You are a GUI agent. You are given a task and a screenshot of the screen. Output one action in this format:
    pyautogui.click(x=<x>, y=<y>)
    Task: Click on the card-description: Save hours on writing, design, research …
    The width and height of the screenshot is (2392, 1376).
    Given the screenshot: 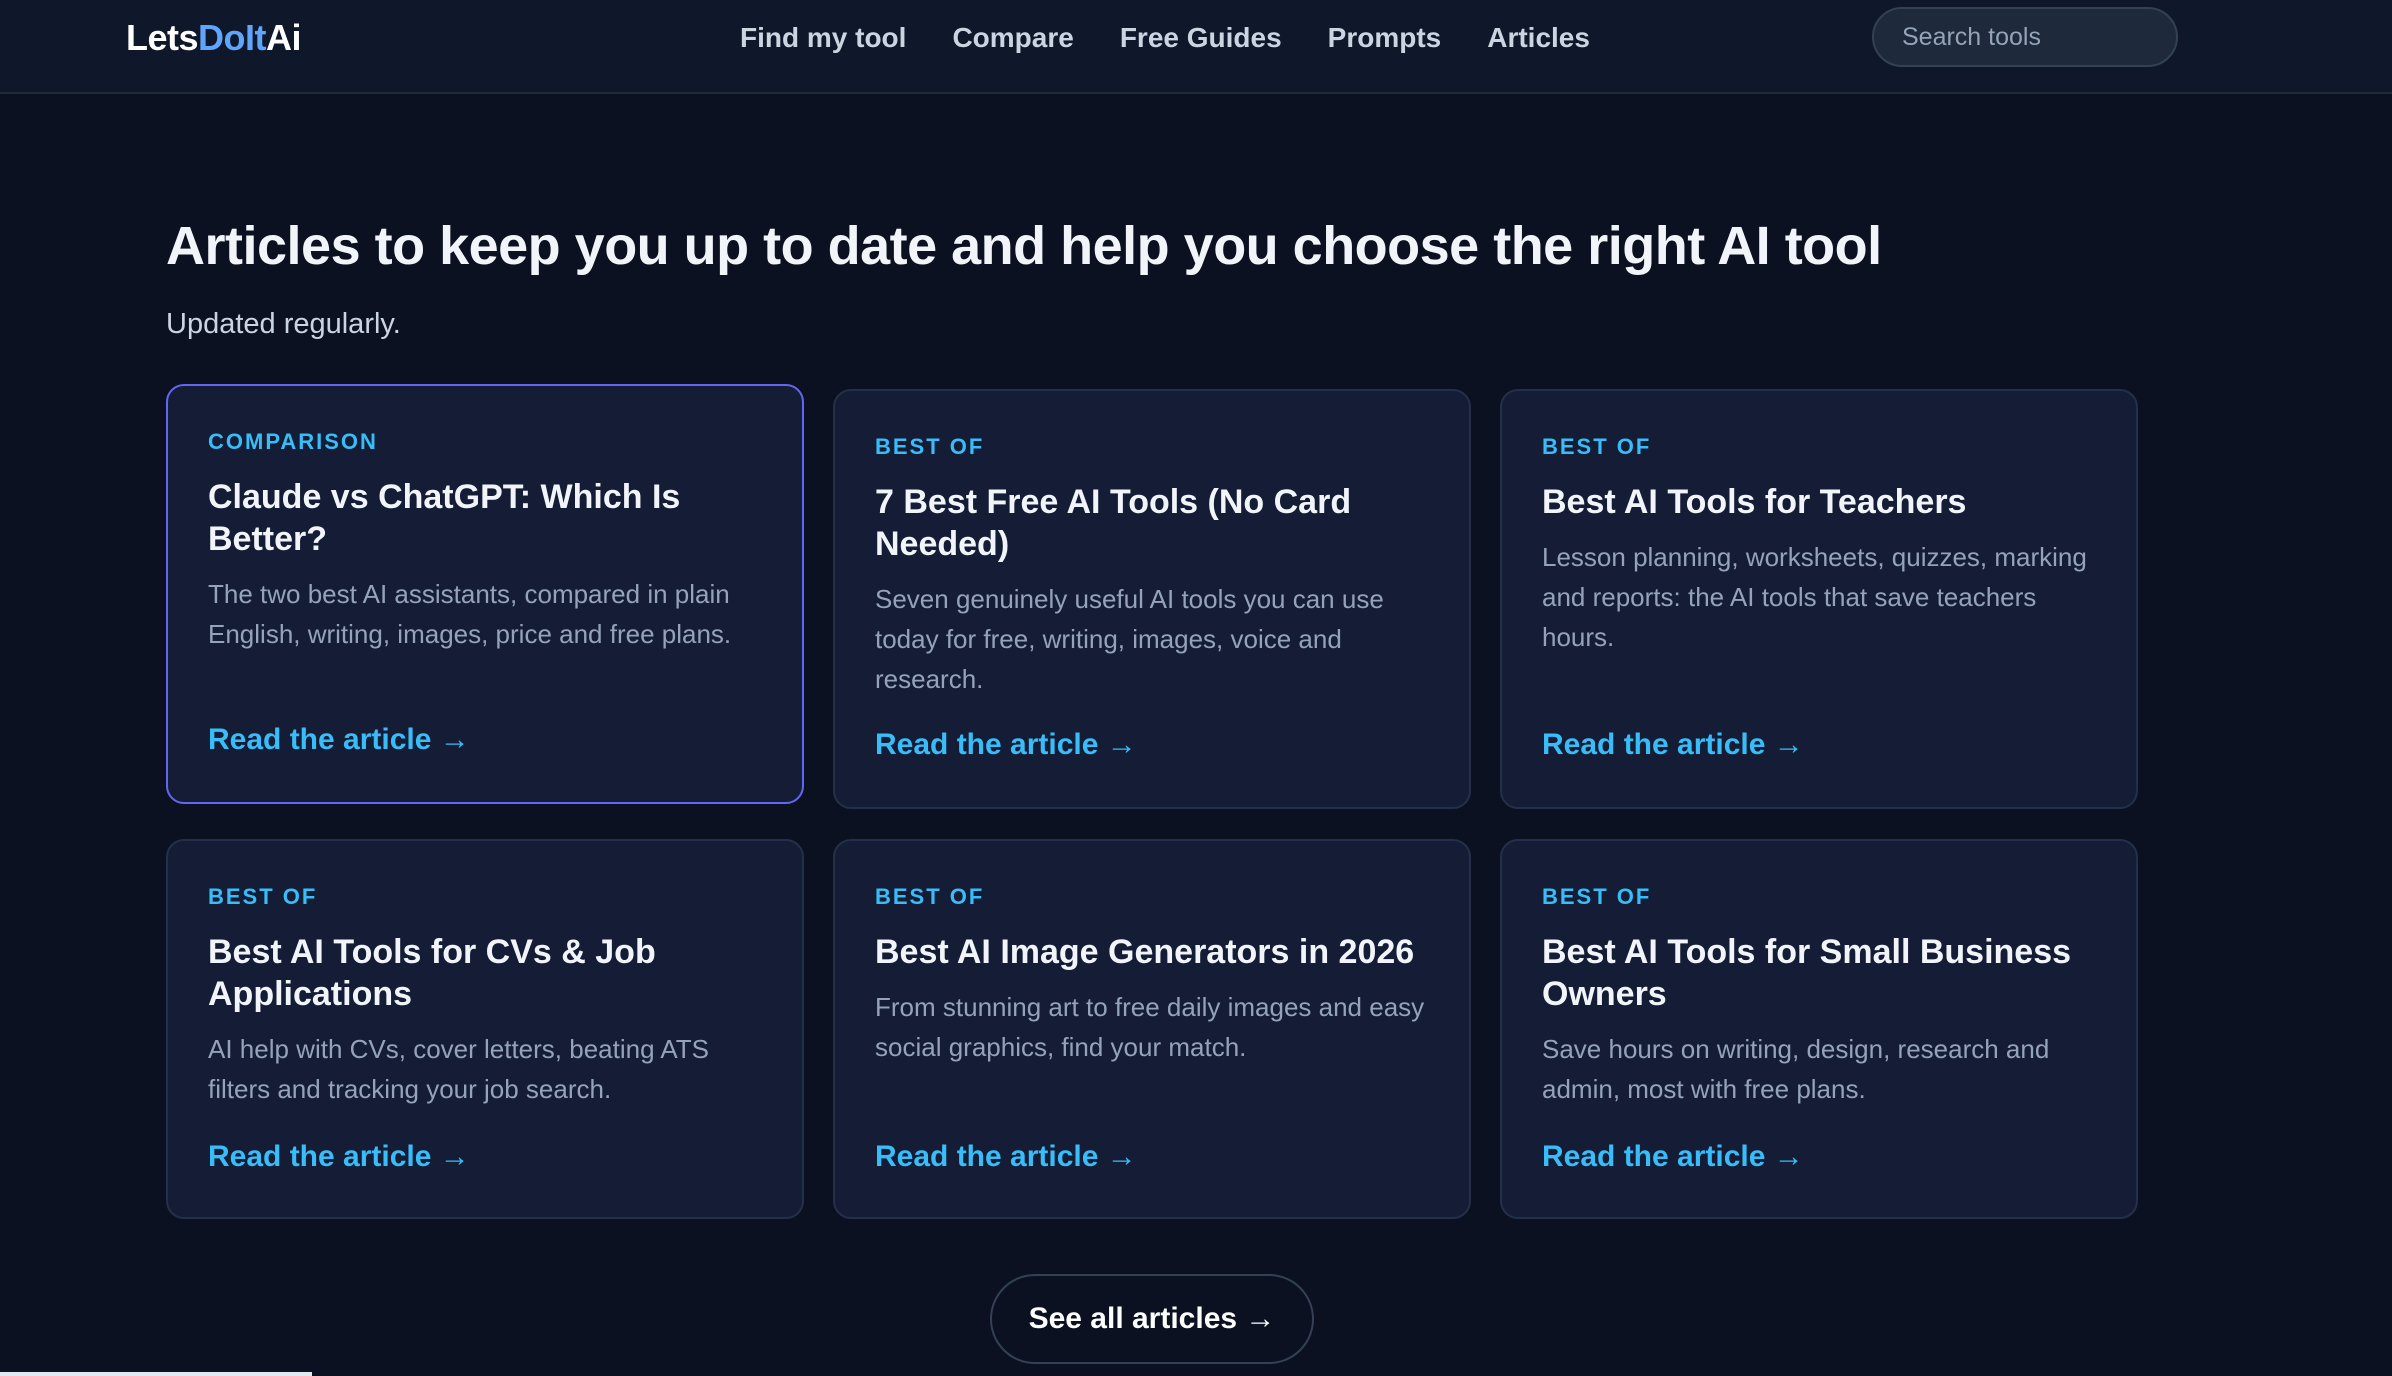 What is the action you would take?
    pyautogui.click(x=1796, y=1069)
    